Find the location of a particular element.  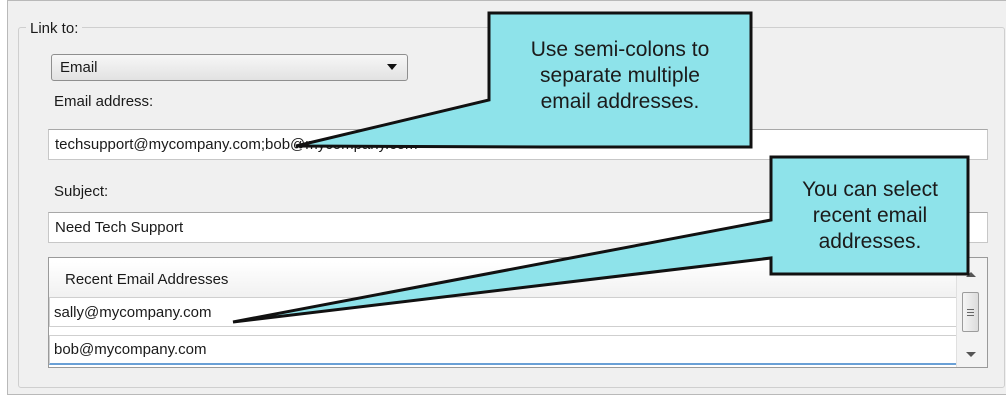

callout-recent-addresses-text: You can select recent email addresses. is located at coordinates (870, 216).